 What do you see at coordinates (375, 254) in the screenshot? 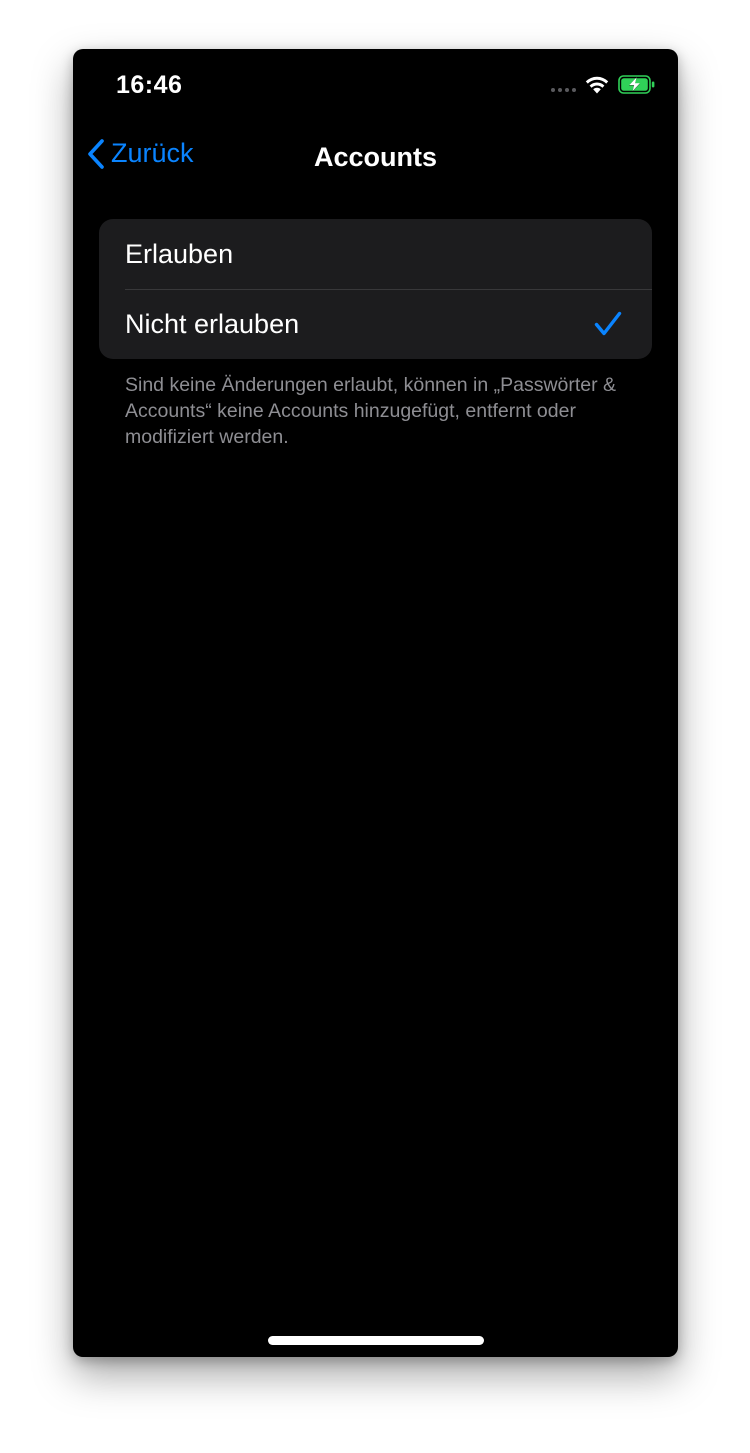
I see `option-allow: Erlauben` at bounding box center [375, 254].